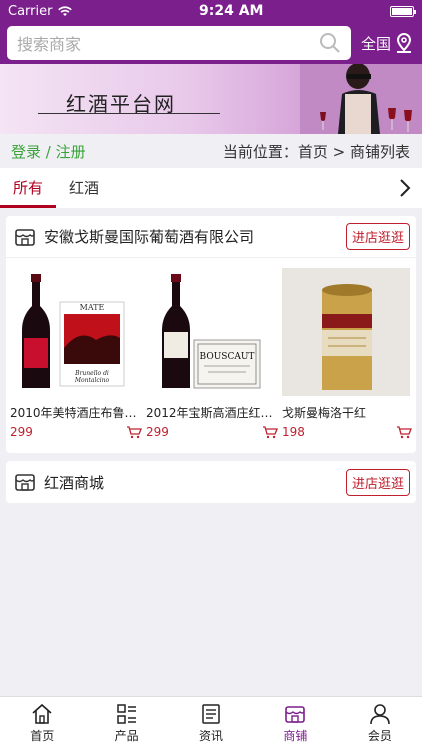  Describe the element at coordinates (211, 714) in the screenshot. I see `news-icon` at that location.